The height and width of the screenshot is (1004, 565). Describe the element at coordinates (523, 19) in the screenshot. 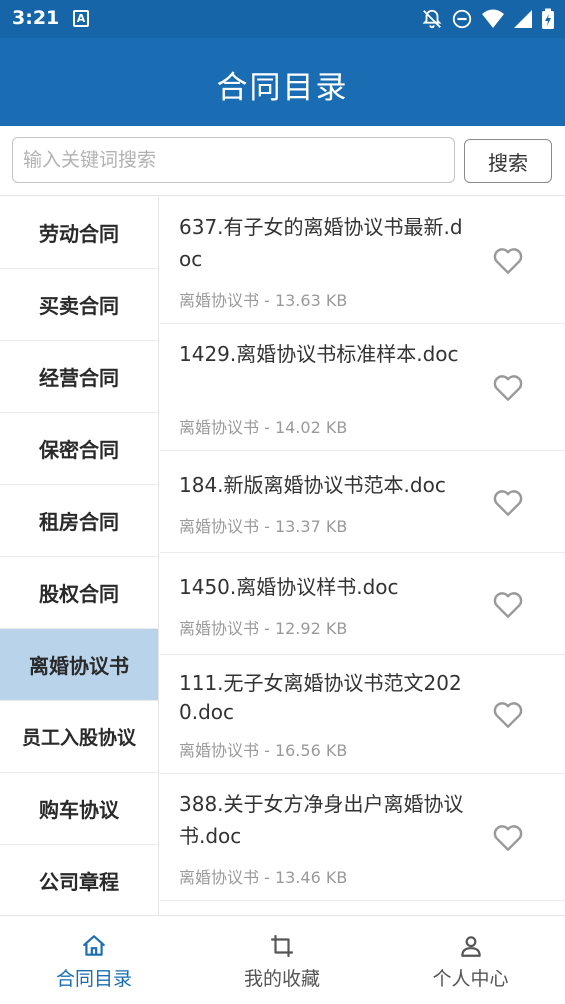

I see `signal-icon` at that location.